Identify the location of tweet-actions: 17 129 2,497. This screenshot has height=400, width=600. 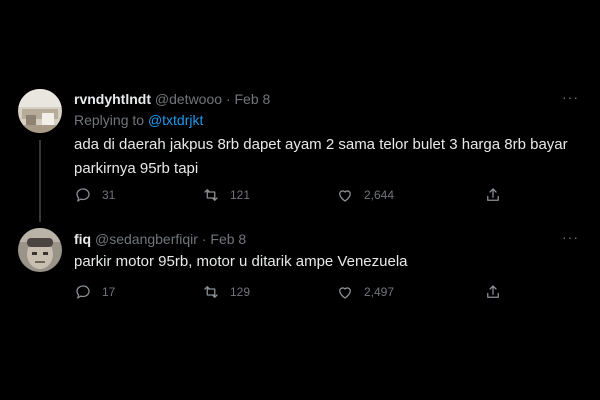
(294, 293).